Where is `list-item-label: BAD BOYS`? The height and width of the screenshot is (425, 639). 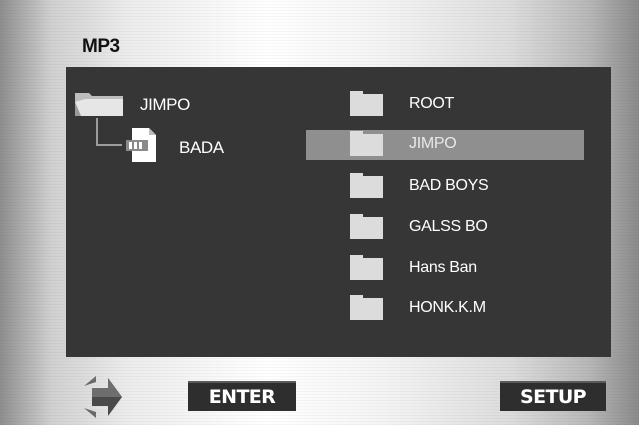
list-item-label: BAD BOYS is located at coordinates (449, 185).